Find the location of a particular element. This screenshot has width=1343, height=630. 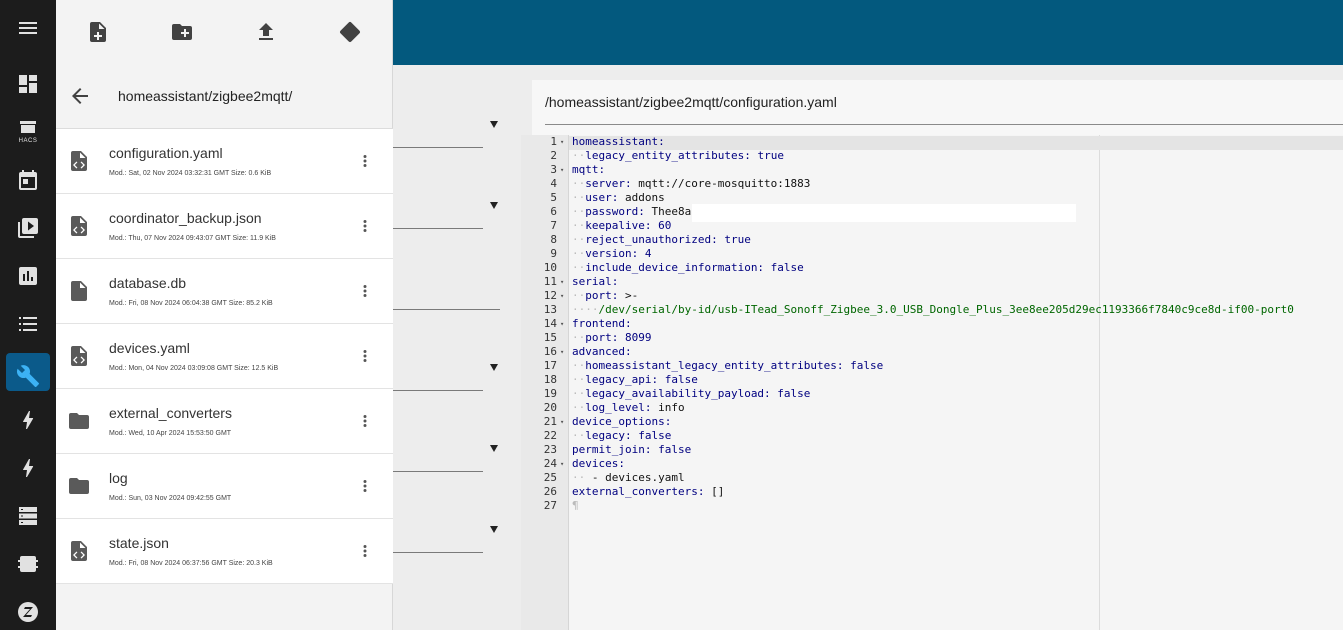

line-text: ··legacy_api: false is located at coordinates (635, 379).